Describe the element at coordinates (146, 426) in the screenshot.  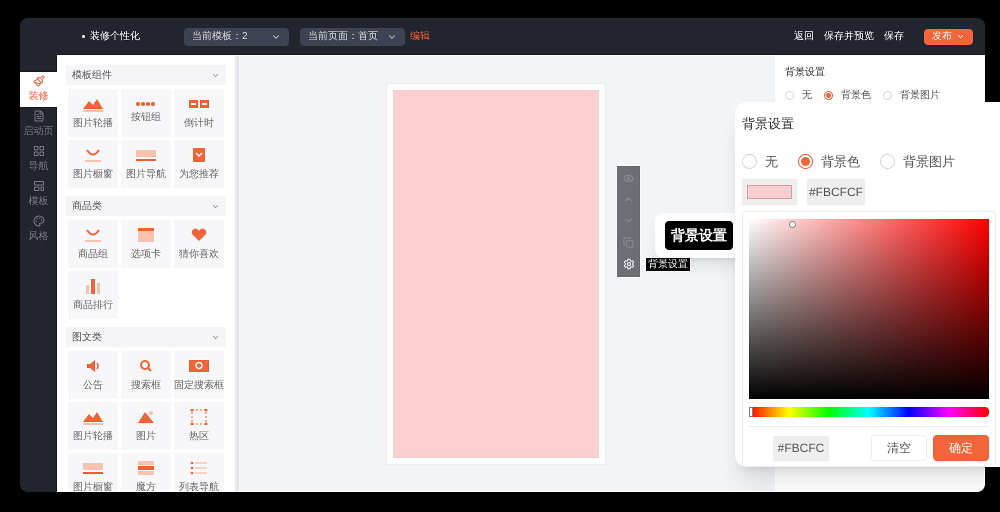
I see `component-tile: 图片` at that location.